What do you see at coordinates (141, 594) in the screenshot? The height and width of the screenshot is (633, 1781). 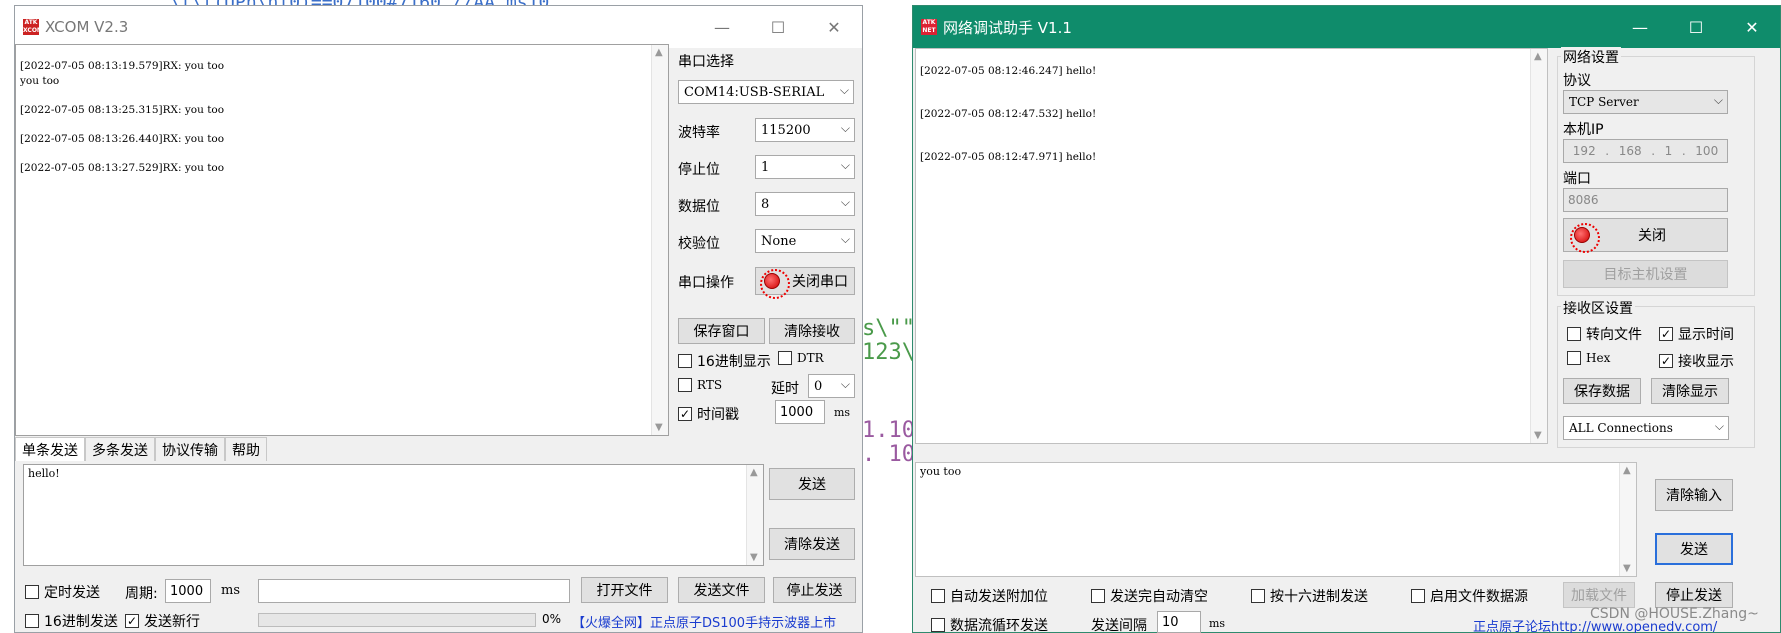 I see `period-label: 周期:` at bounding box center [141, 594].